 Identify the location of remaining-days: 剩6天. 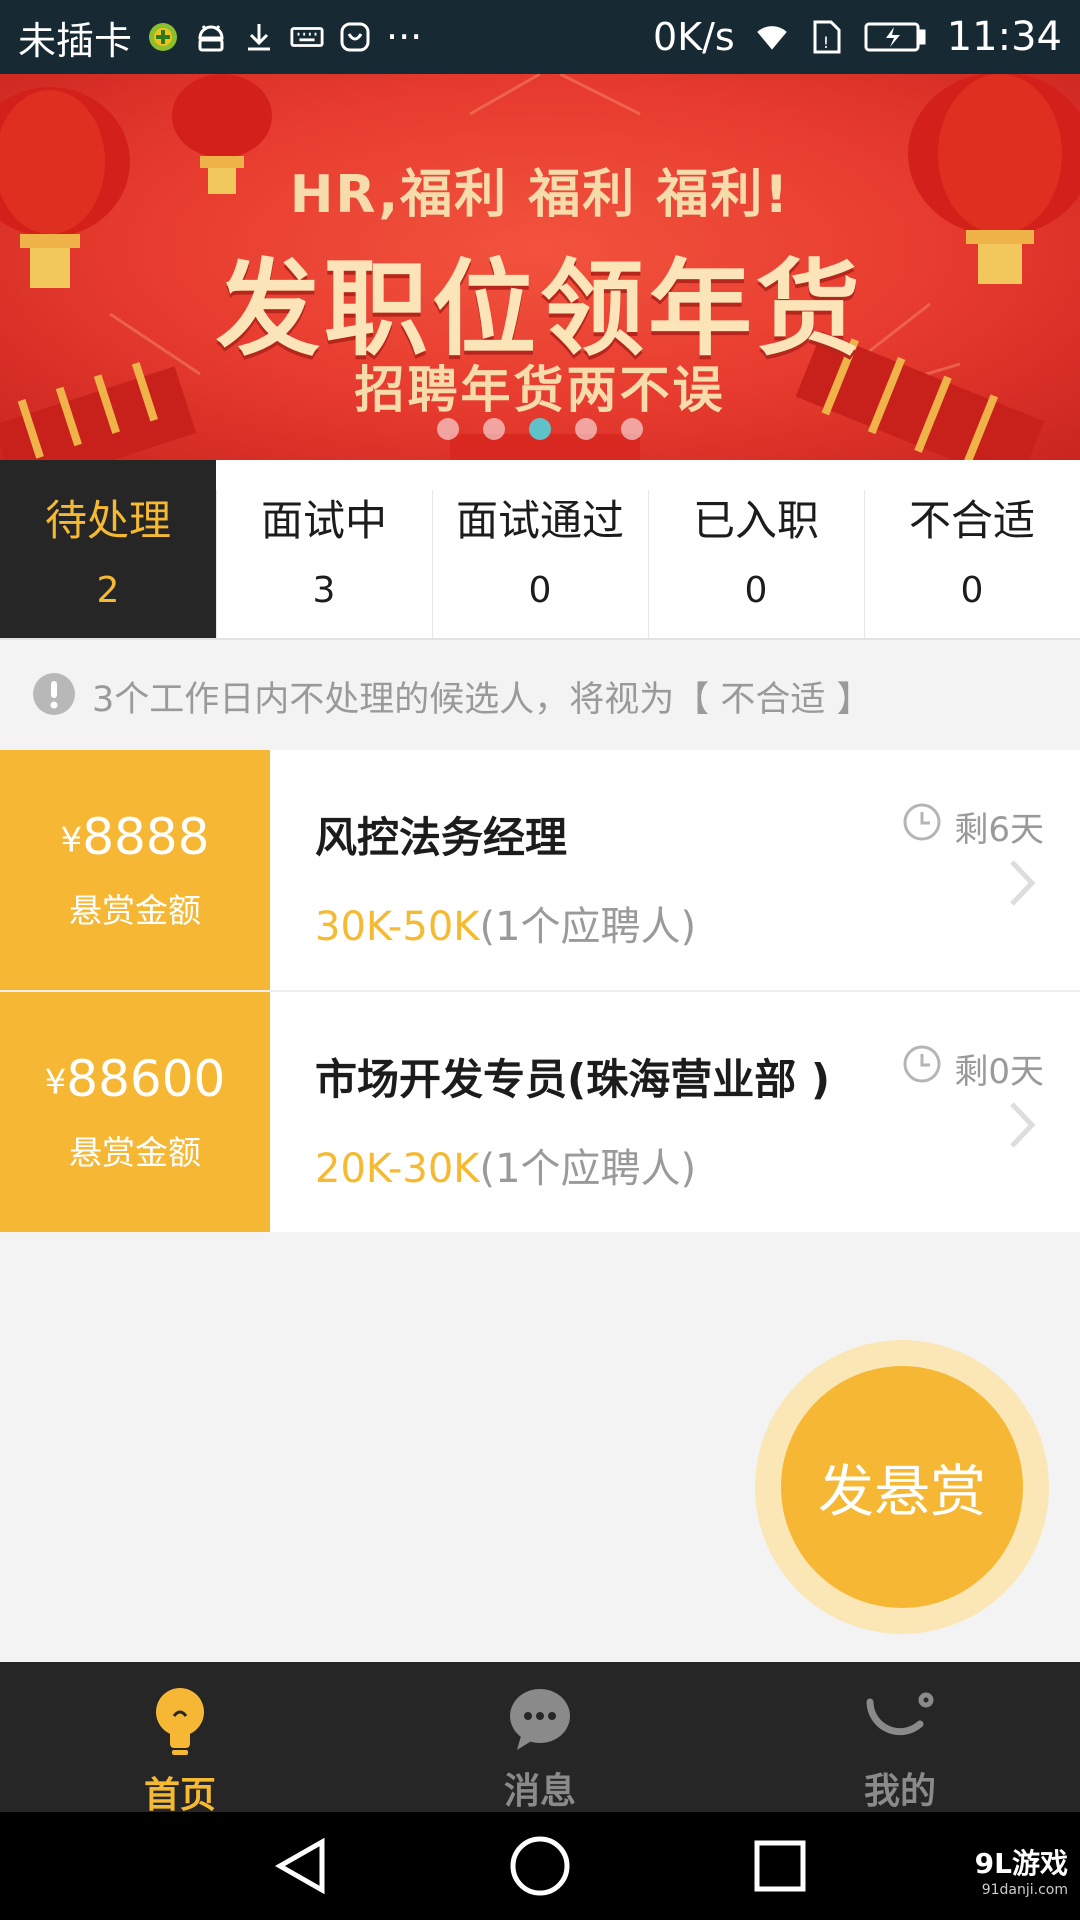
(999, 830).